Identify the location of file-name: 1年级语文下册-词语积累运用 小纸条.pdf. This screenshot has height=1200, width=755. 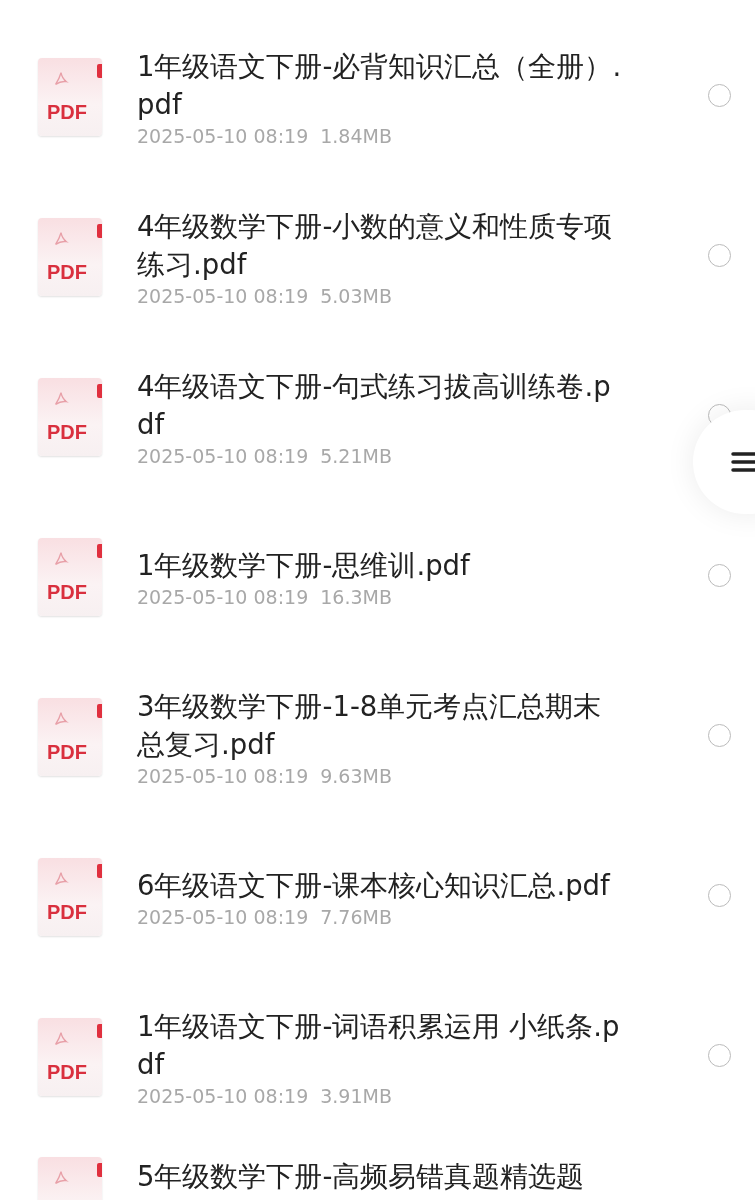
(379, 1045).